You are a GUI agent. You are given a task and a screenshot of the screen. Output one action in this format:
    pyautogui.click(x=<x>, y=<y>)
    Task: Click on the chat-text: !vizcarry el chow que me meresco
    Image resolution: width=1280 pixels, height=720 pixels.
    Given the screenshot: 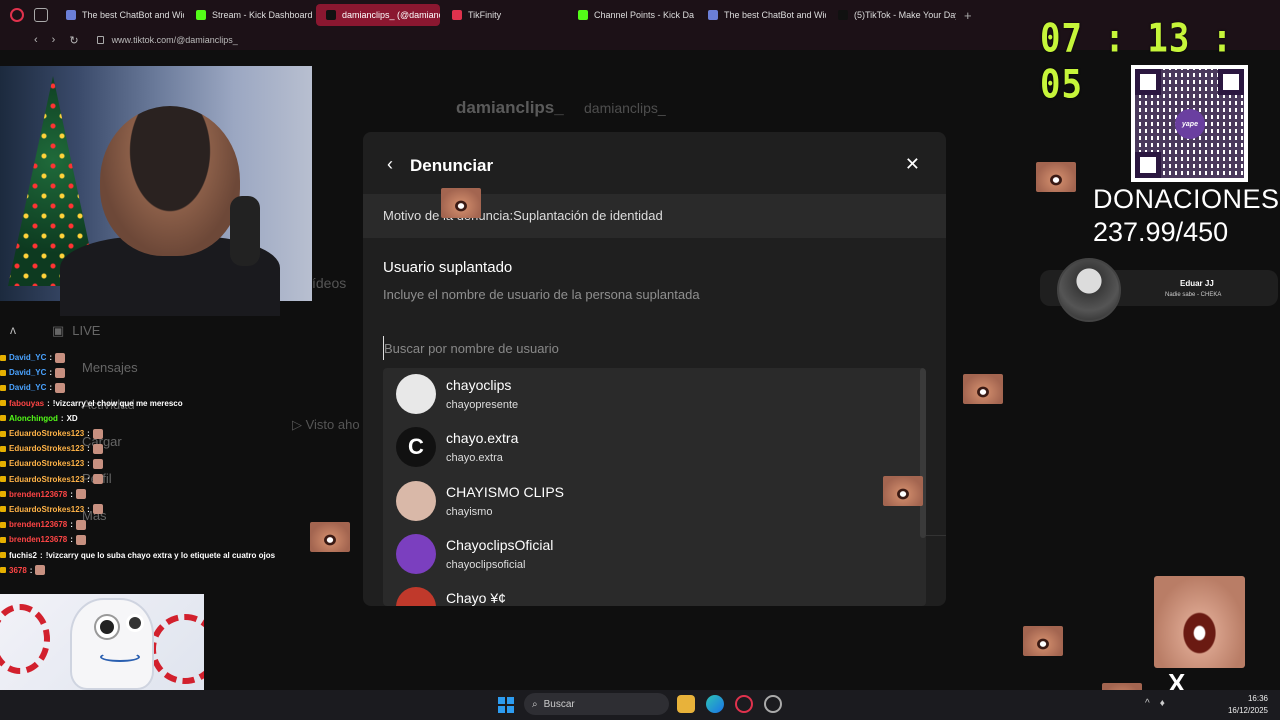 What is the action you would take?
    pyautogui.click(x=117, y=403)
    